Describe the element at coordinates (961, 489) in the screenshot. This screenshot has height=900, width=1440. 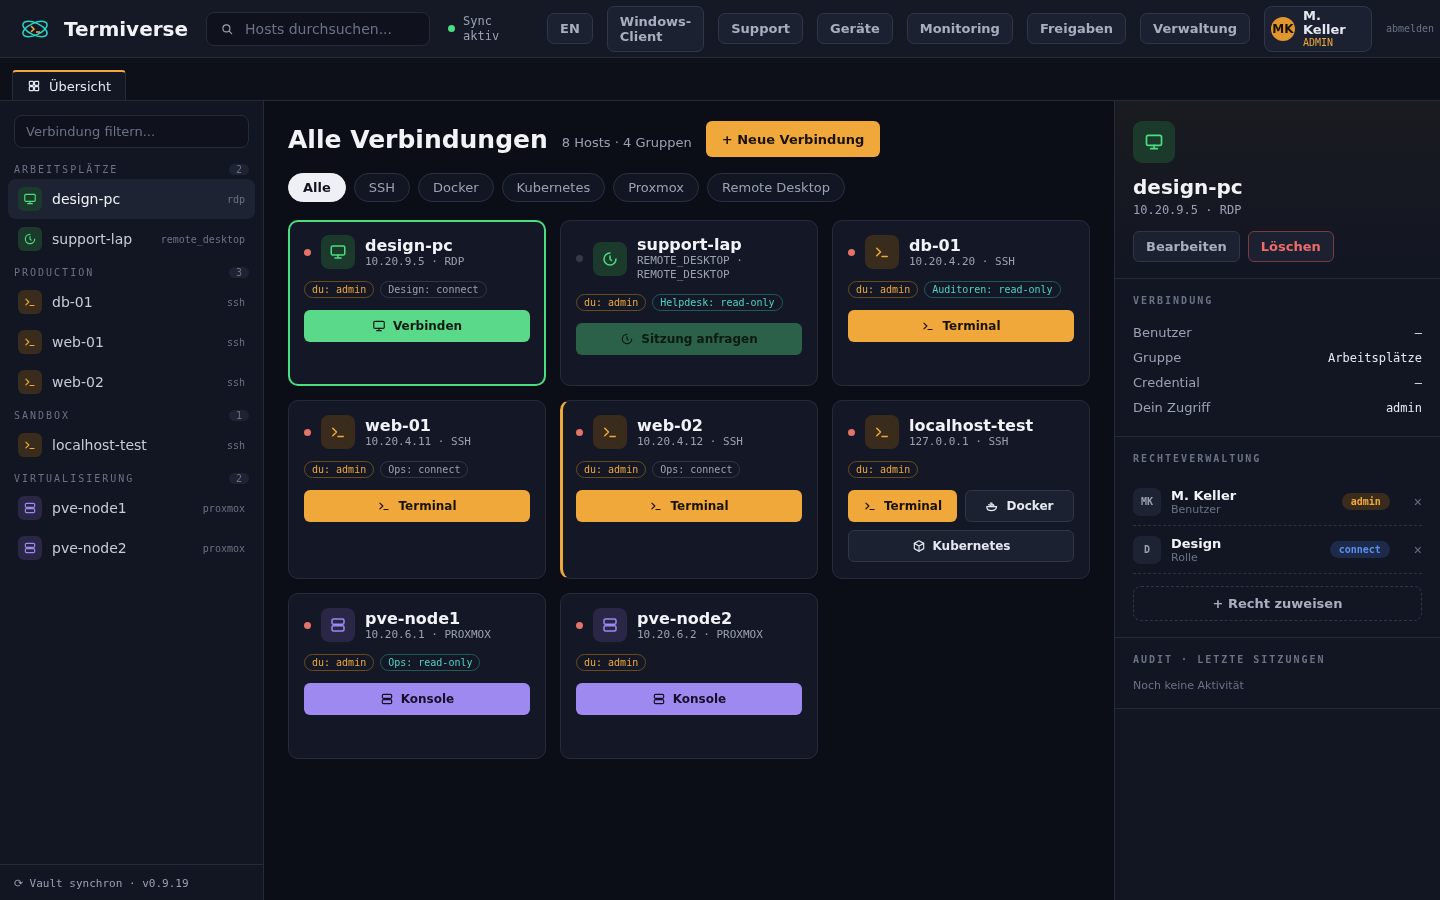
I see `host-card: localhost-test 127.0.0.1 · SSH du: admin Terminal Docker Kubernetes` at that location.